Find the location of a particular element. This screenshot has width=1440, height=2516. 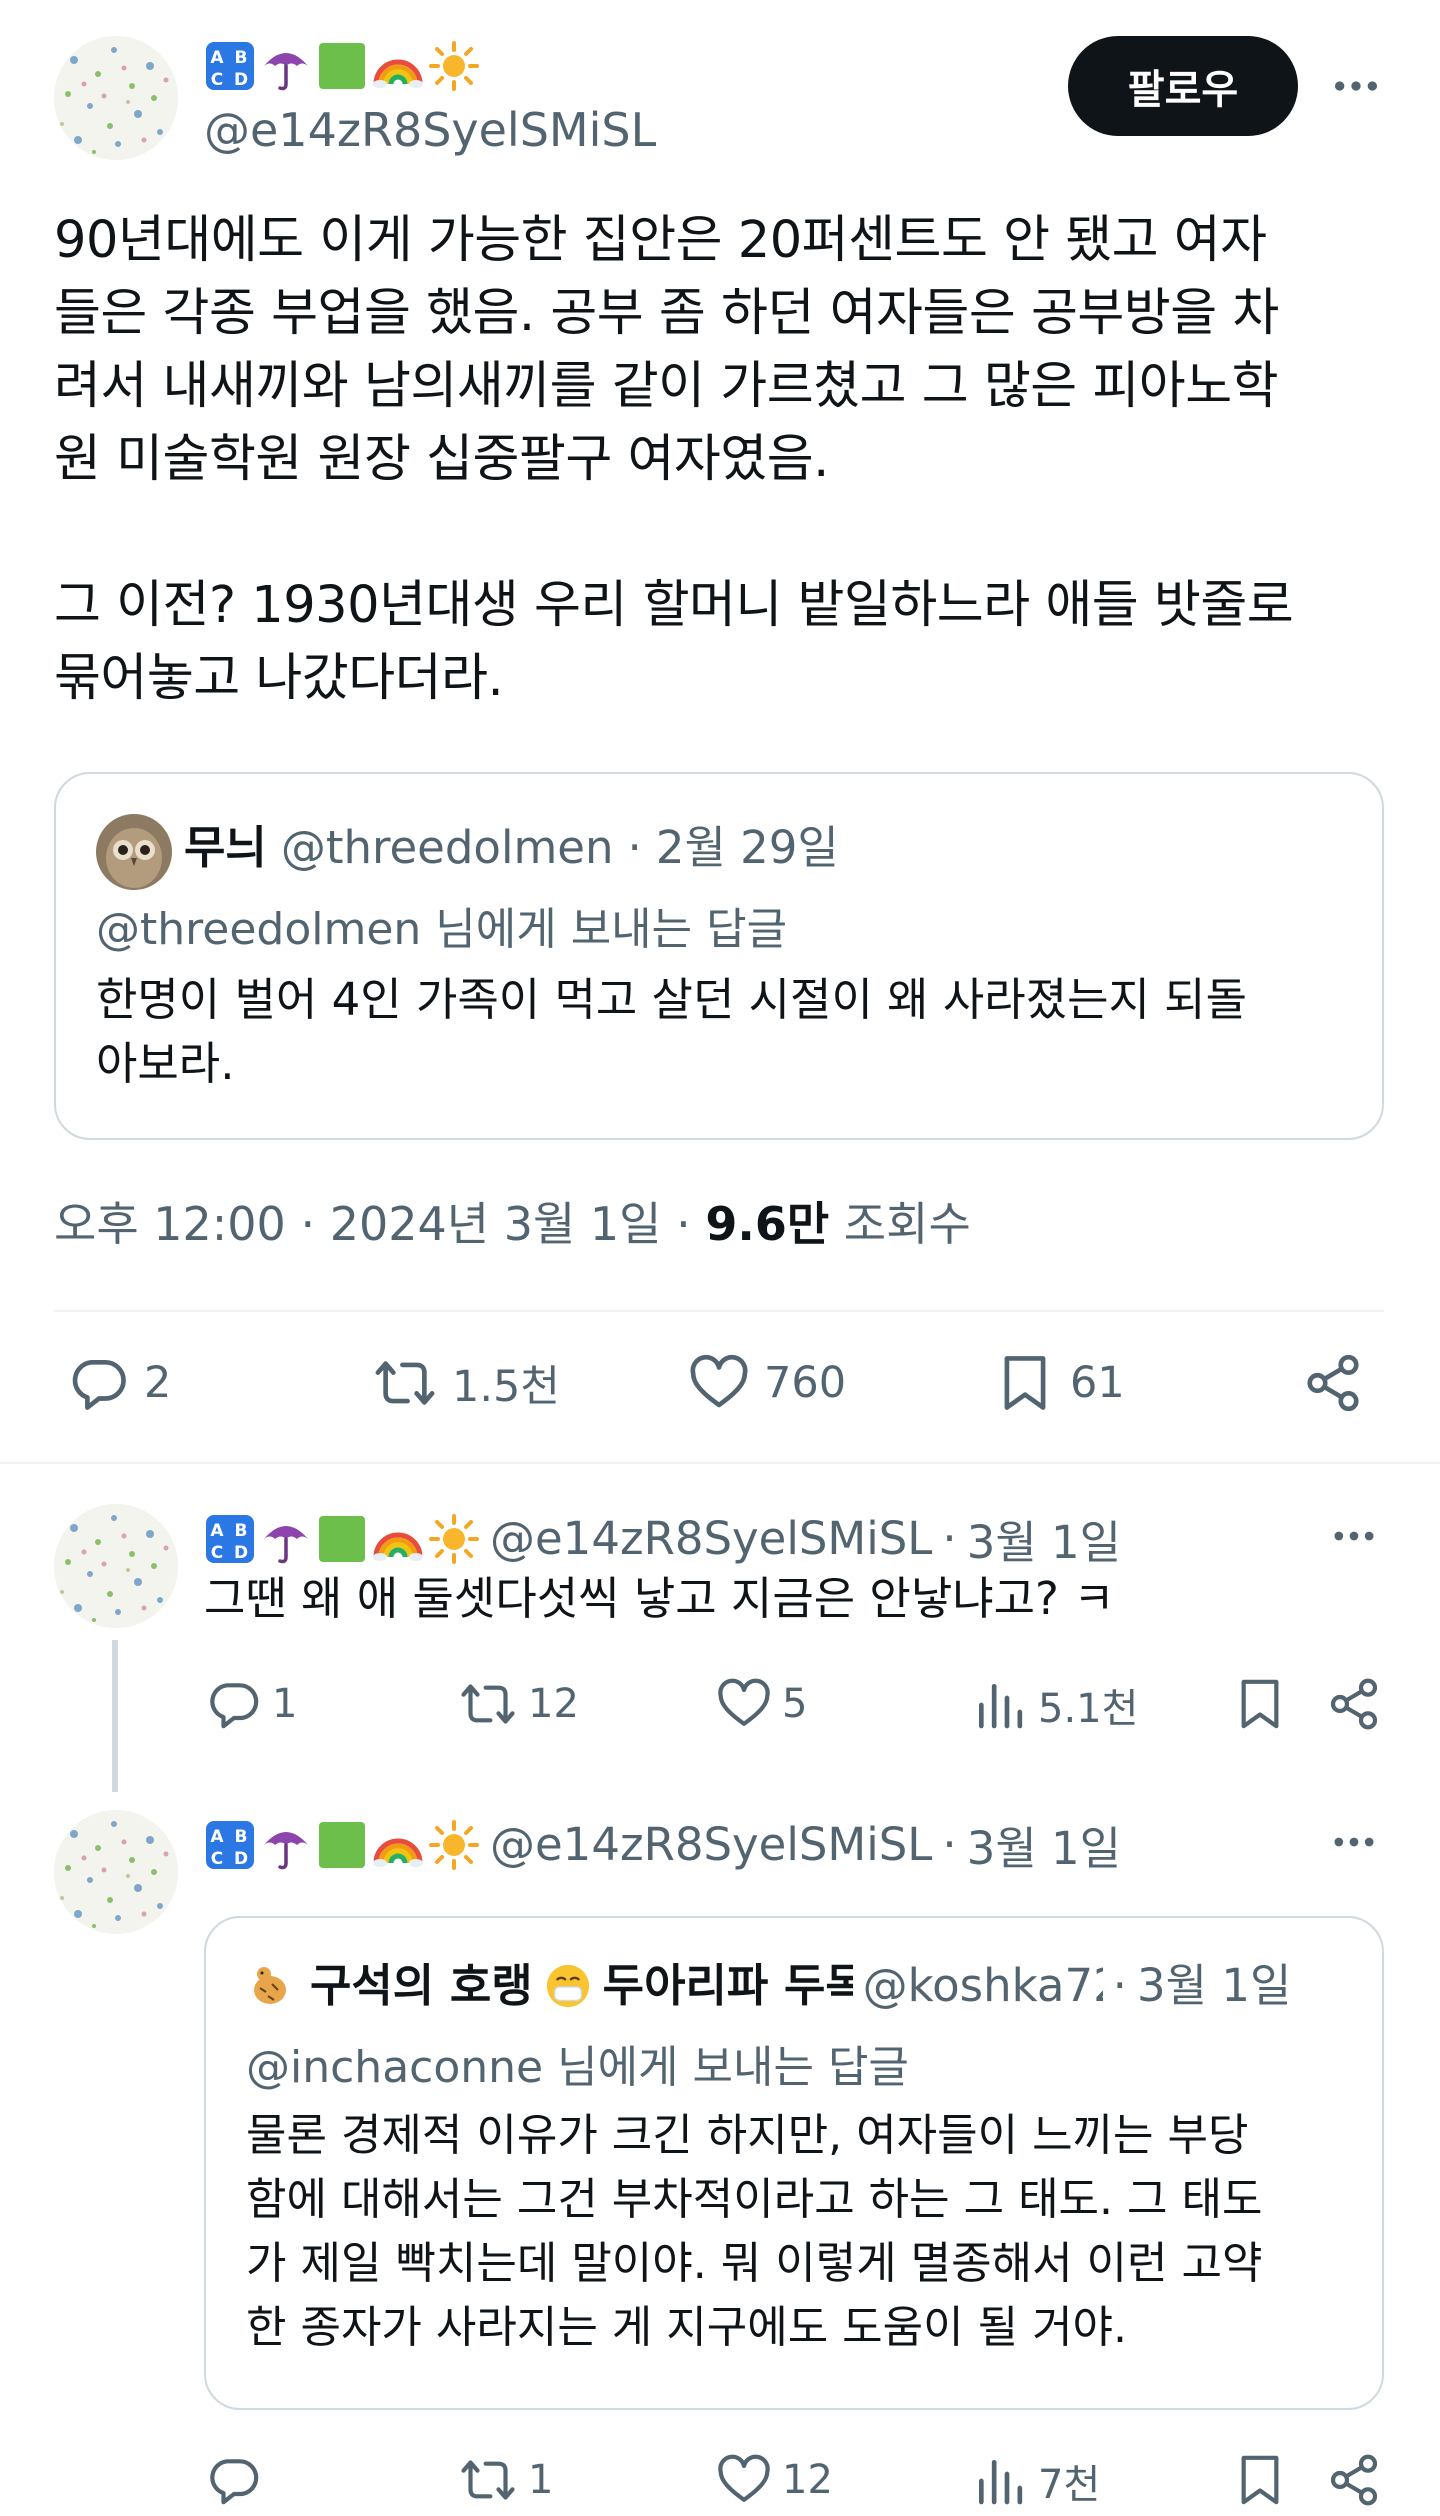

share-button is located at coordinates (1333, 1383).